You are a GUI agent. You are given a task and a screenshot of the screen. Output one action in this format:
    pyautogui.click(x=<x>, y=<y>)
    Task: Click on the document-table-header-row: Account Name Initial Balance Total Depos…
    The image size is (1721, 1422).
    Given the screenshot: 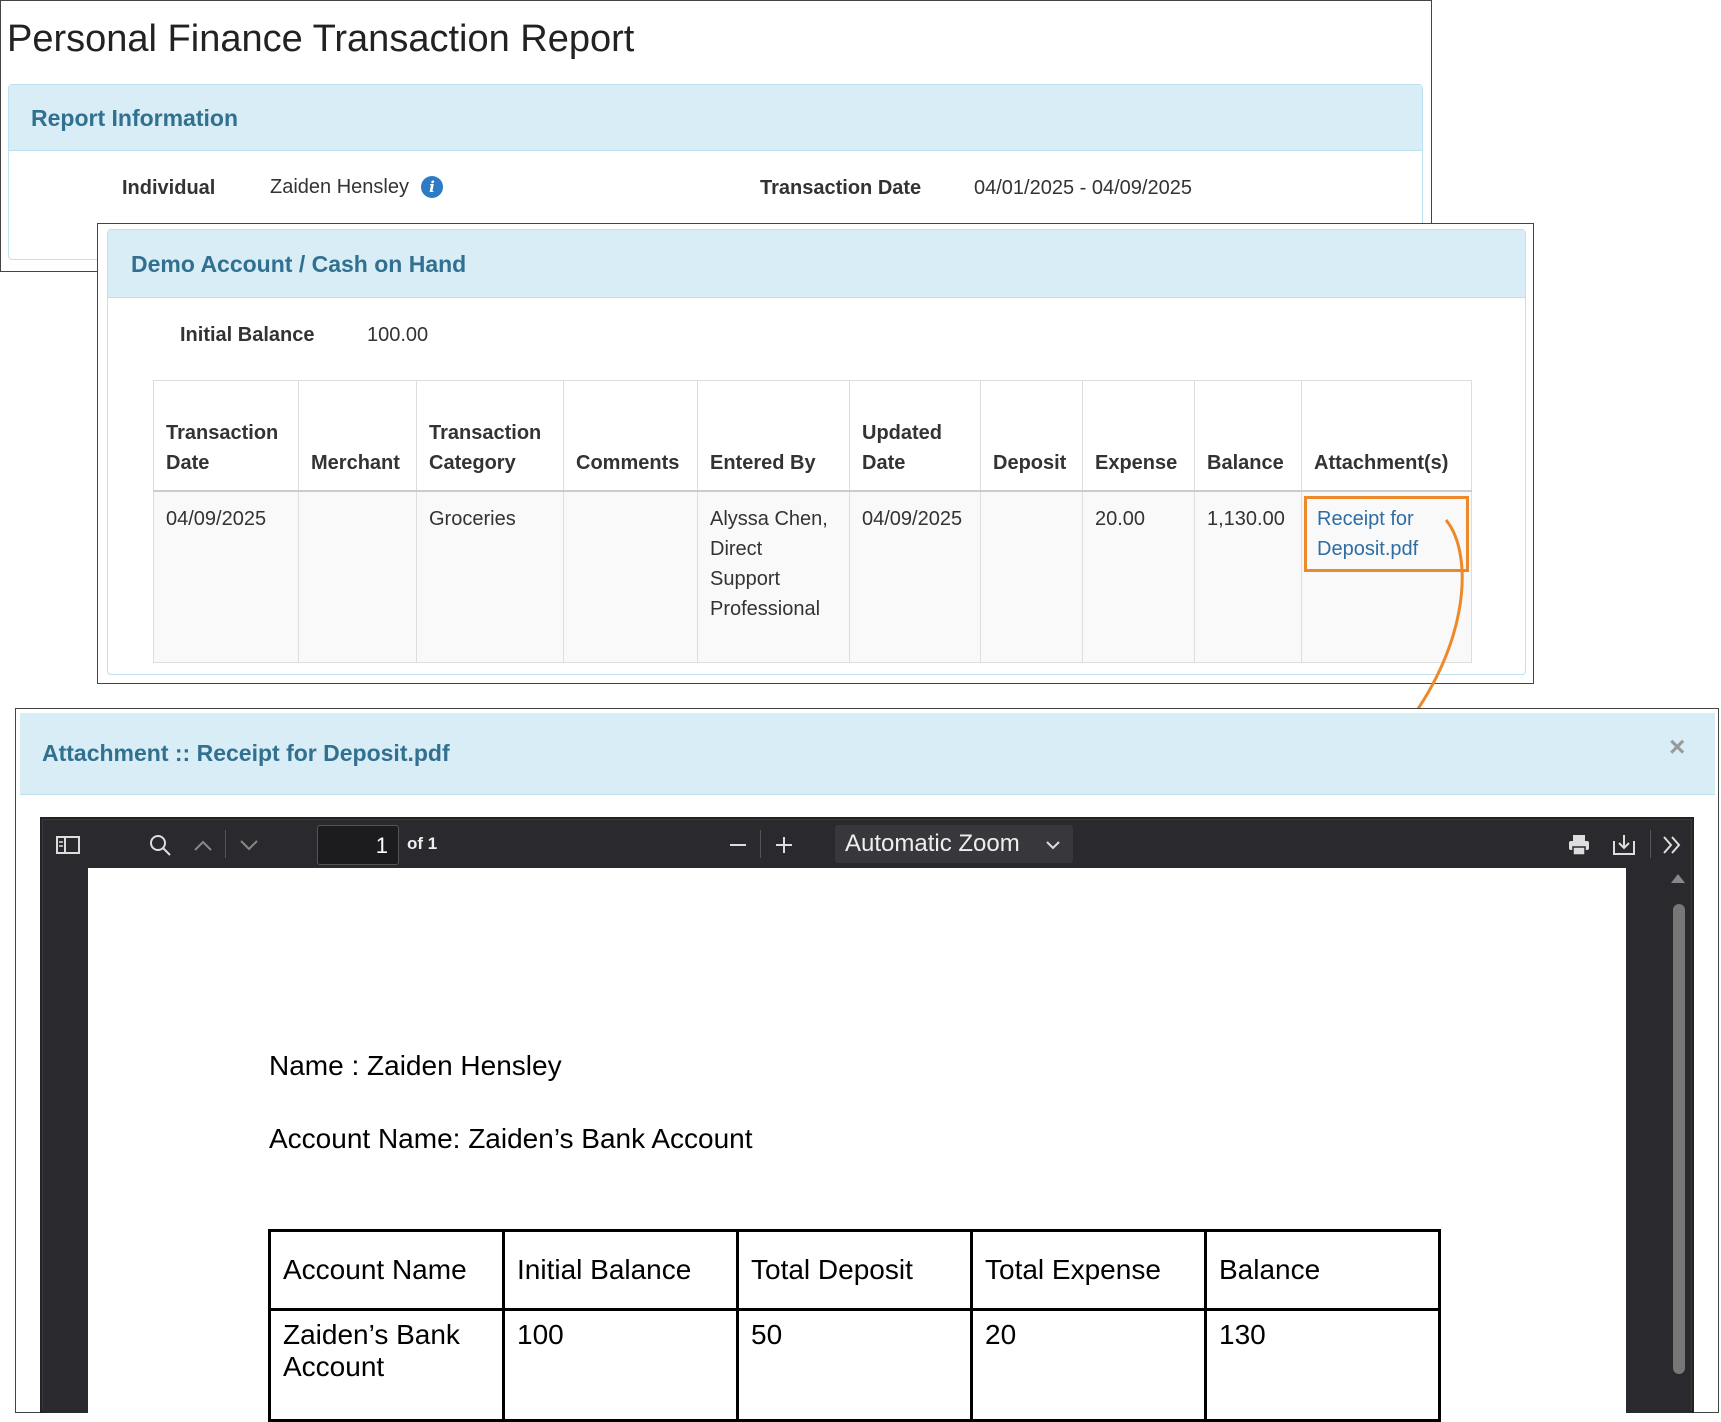 What is the action you would take?
    pyautogui.click(x=854, y=1270)
    